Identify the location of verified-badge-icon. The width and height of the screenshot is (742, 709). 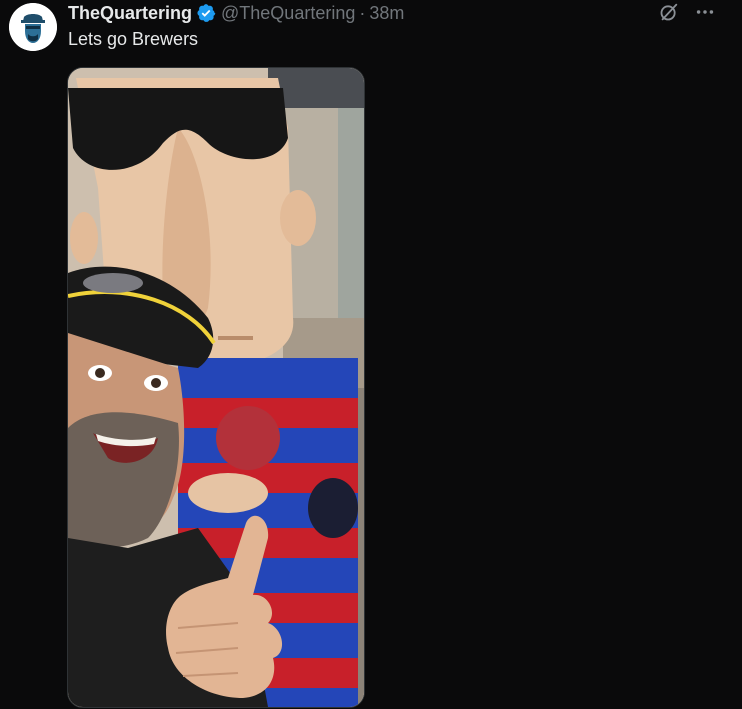
(206, 13).